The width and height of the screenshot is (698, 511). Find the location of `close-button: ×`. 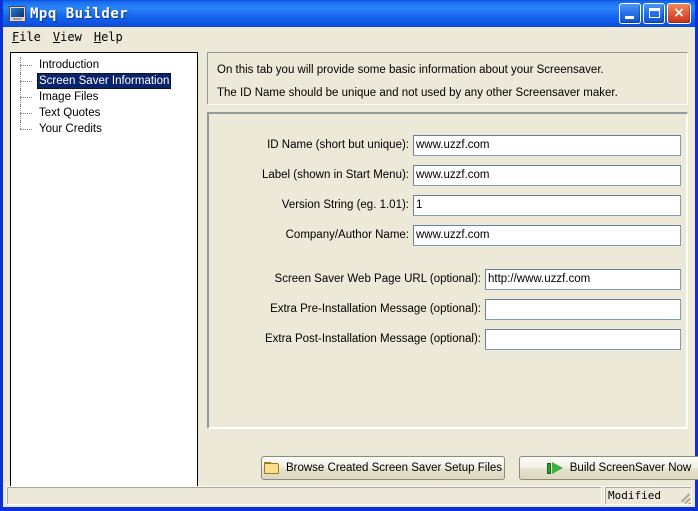

close-button: × is located at coordinates (679, 13).